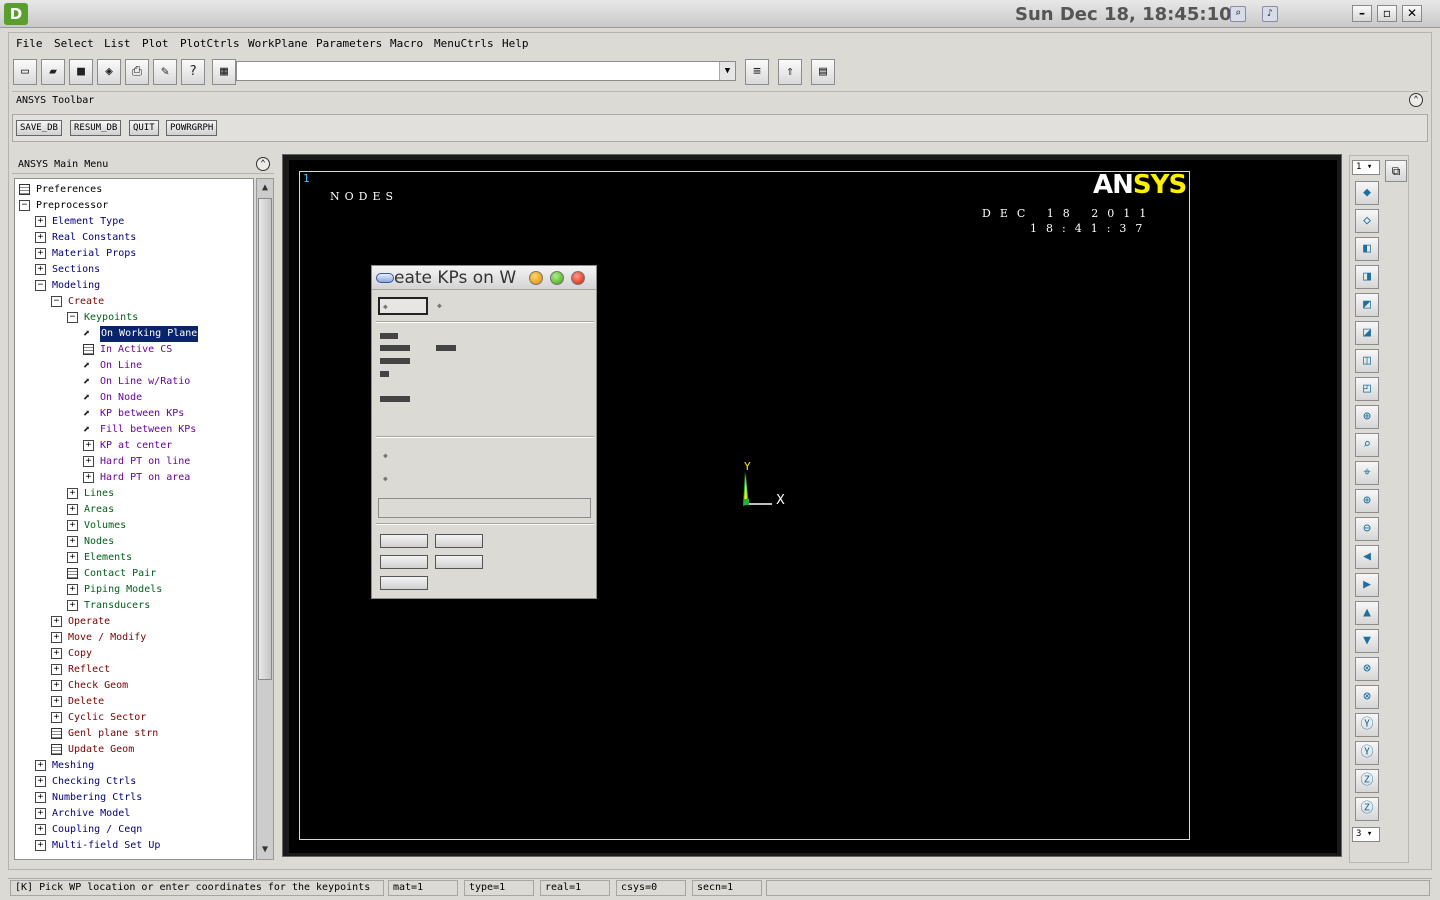 The width and height of the screenshot is (1440, 900). What do you see at coordinates (1238, 14) in the screenshot?
I see `search-icon: ⌕` at bounding box center [1238, 14].